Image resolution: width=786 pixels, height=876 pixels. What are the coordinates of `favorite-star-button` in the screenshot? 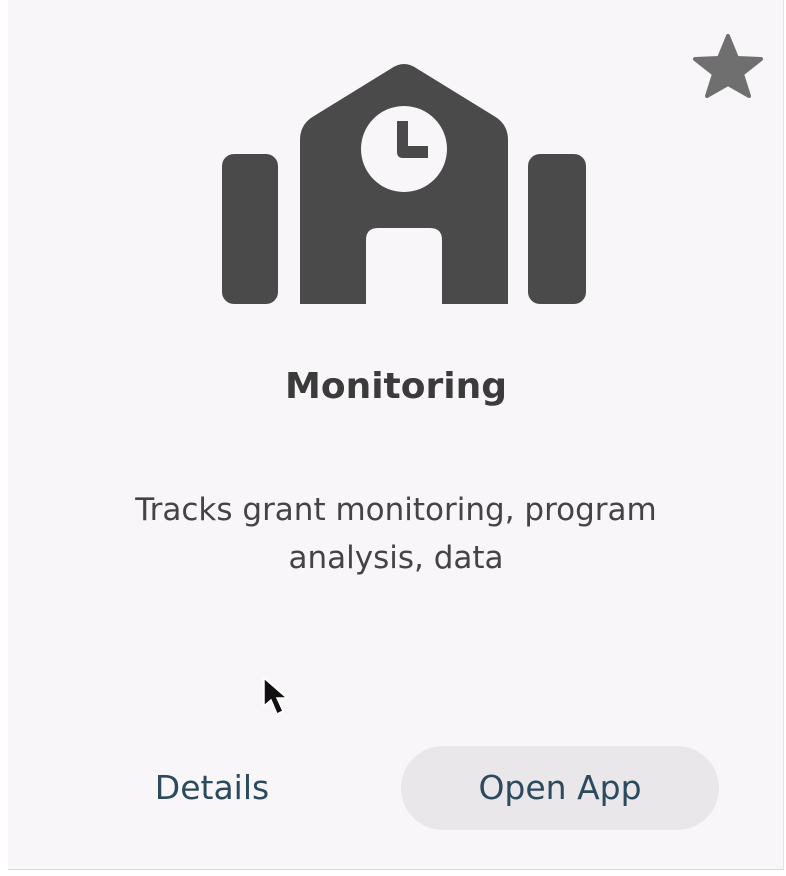 It's located at (728, 66).